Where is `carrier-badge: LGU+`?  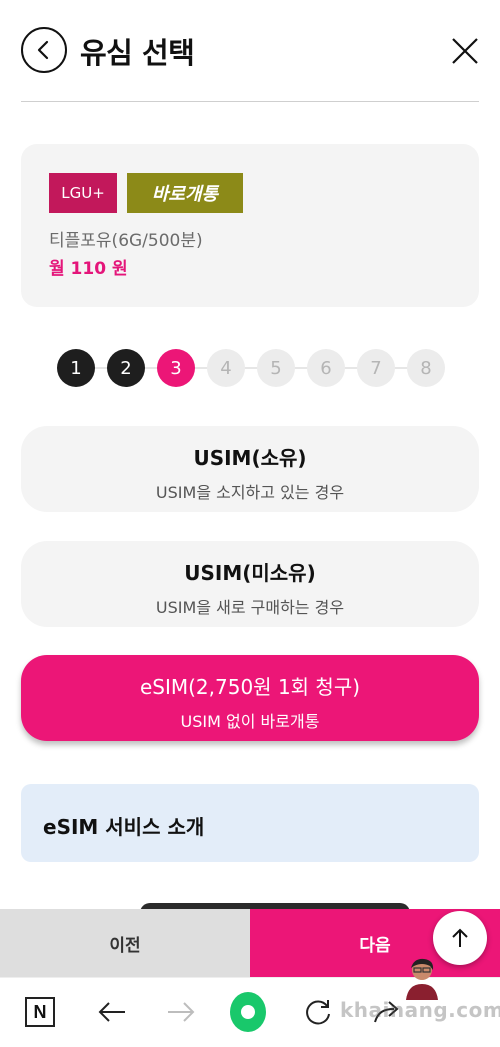
carrier-badge: LGU+ is located at coordinates (83, 193).